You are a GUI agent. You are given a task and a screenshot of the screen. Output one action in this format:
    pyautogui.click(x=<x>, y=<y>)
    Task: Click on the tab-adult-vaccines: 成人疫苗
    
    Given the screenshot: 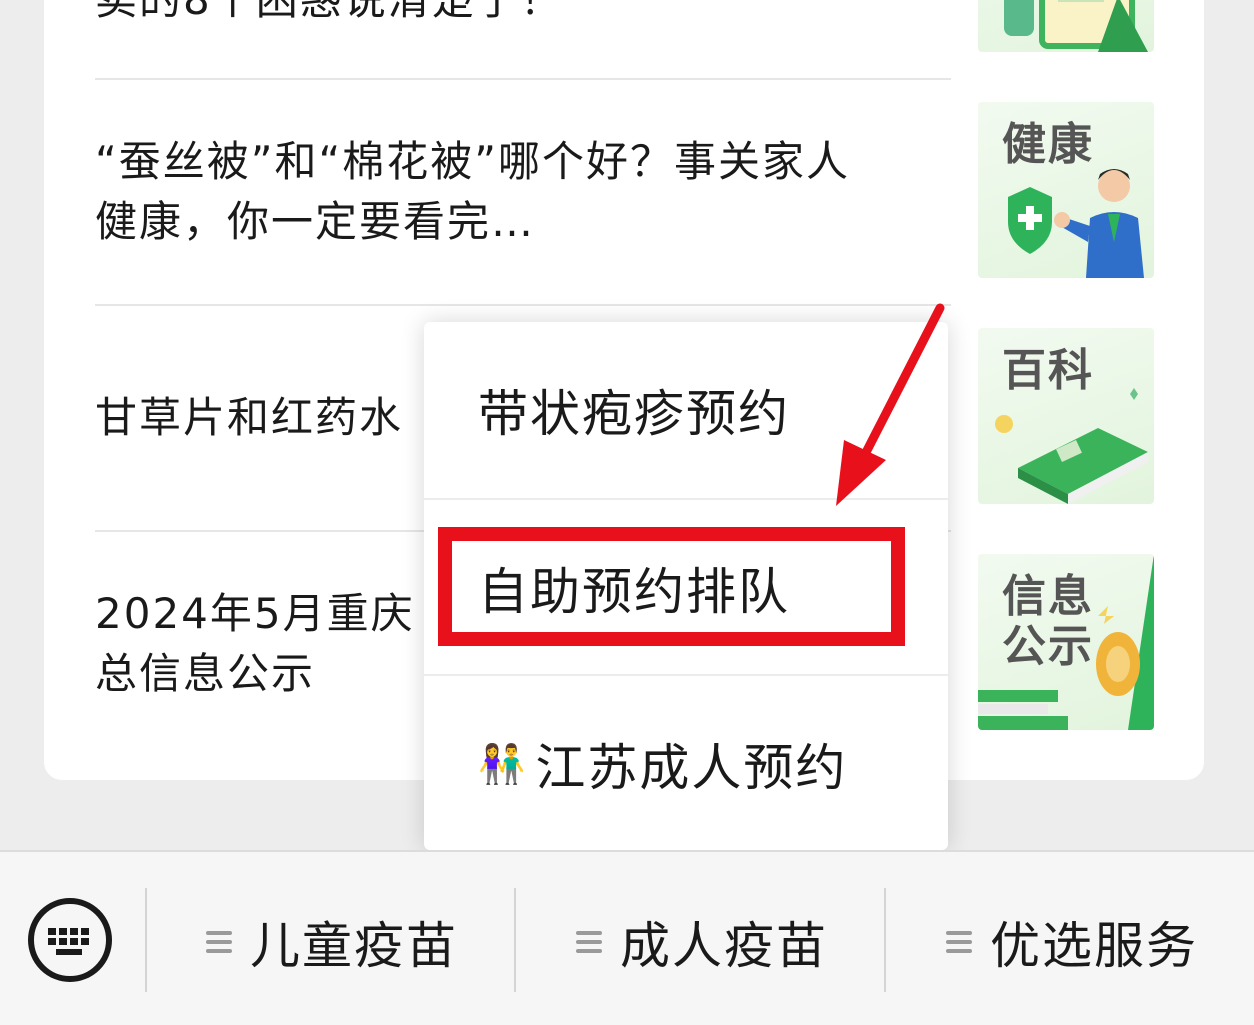 What is the action you would take?
    pyautogui.click(x=702, y=942)
    